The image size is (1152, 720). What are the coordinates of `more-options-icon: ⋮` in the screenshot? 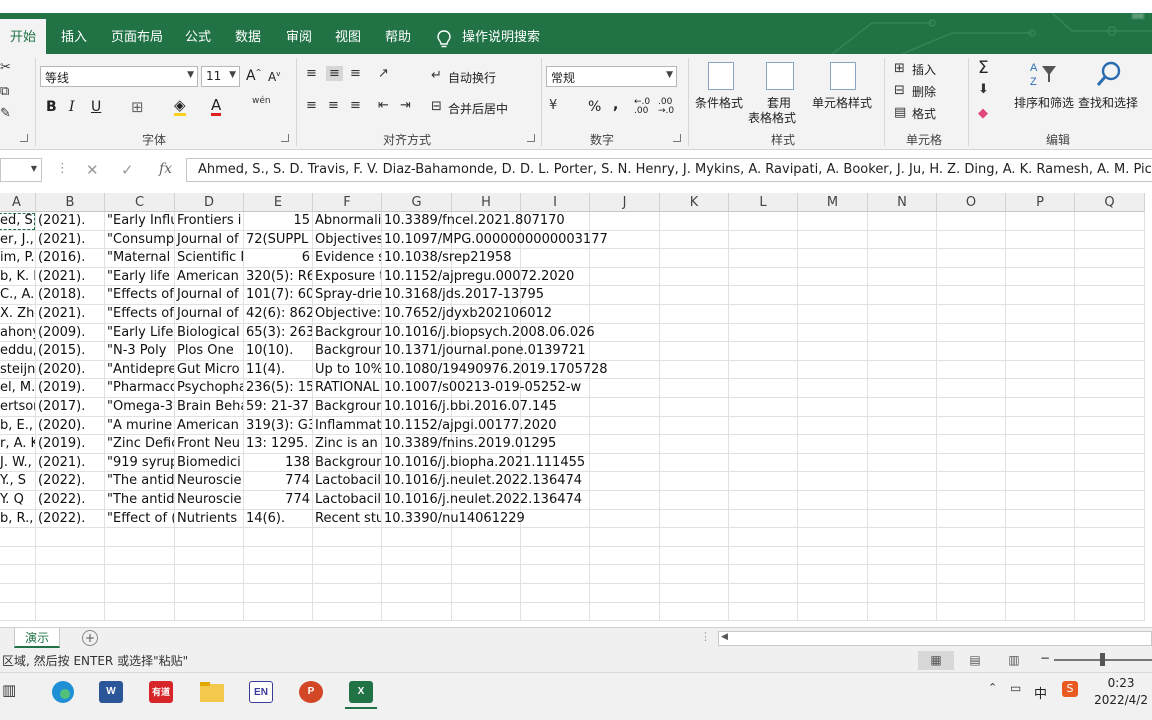 It's located at (62, 168).